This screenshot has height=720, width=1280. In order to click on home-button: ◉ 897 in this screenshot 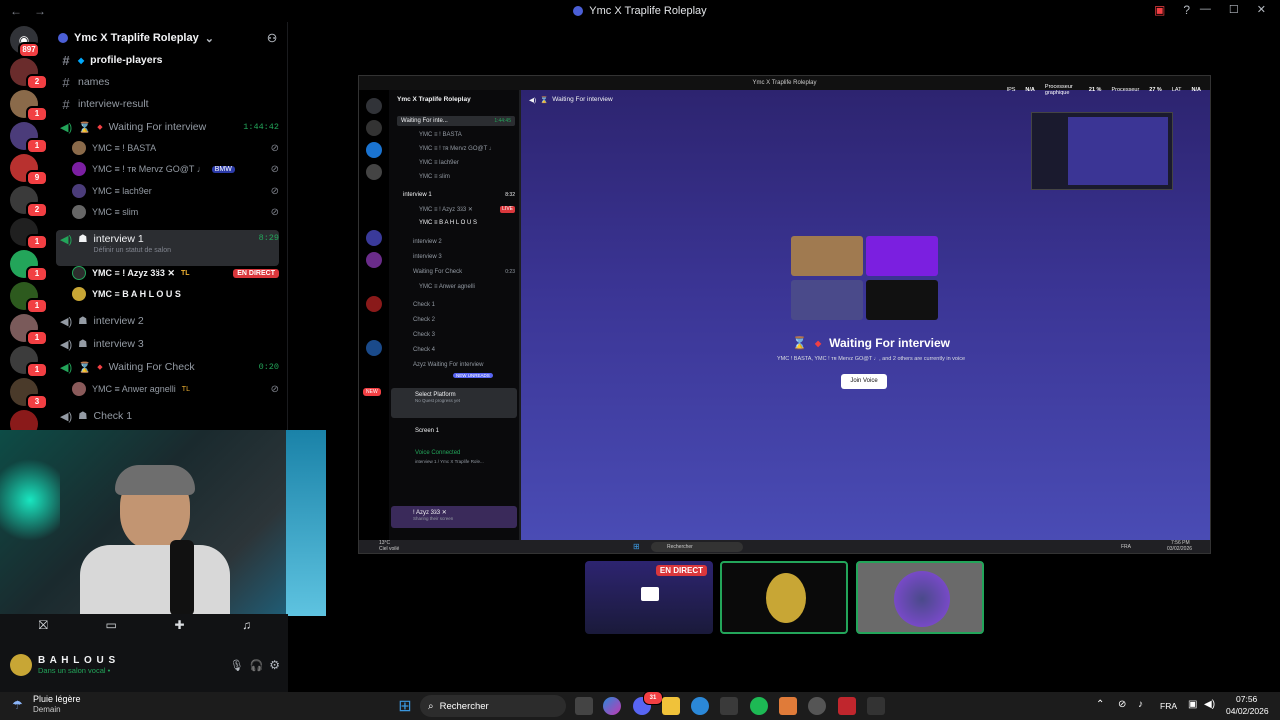, I will do `click(25, 42)`.